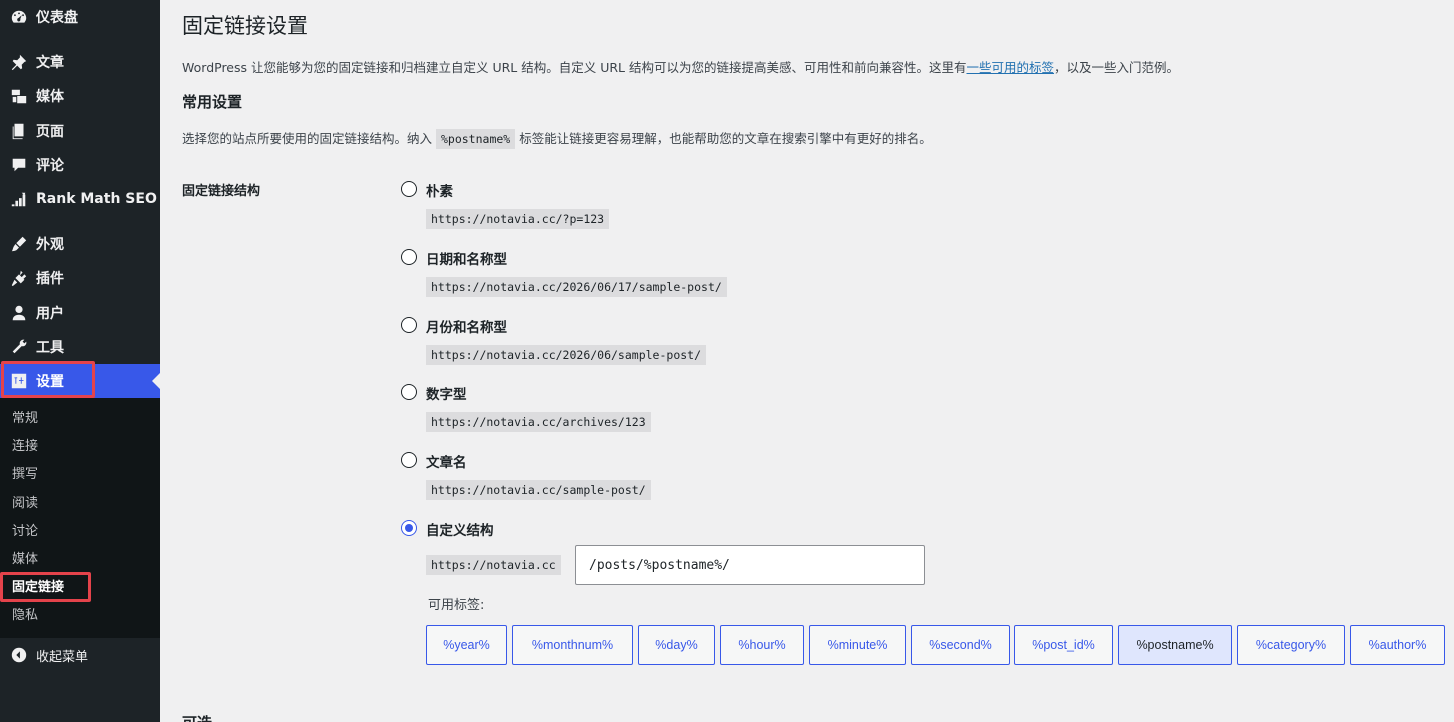 Image resolution: width=1454 pixels, height=722 pixels. I want to click on menu-label: 仪表盘, so click(57, 18).